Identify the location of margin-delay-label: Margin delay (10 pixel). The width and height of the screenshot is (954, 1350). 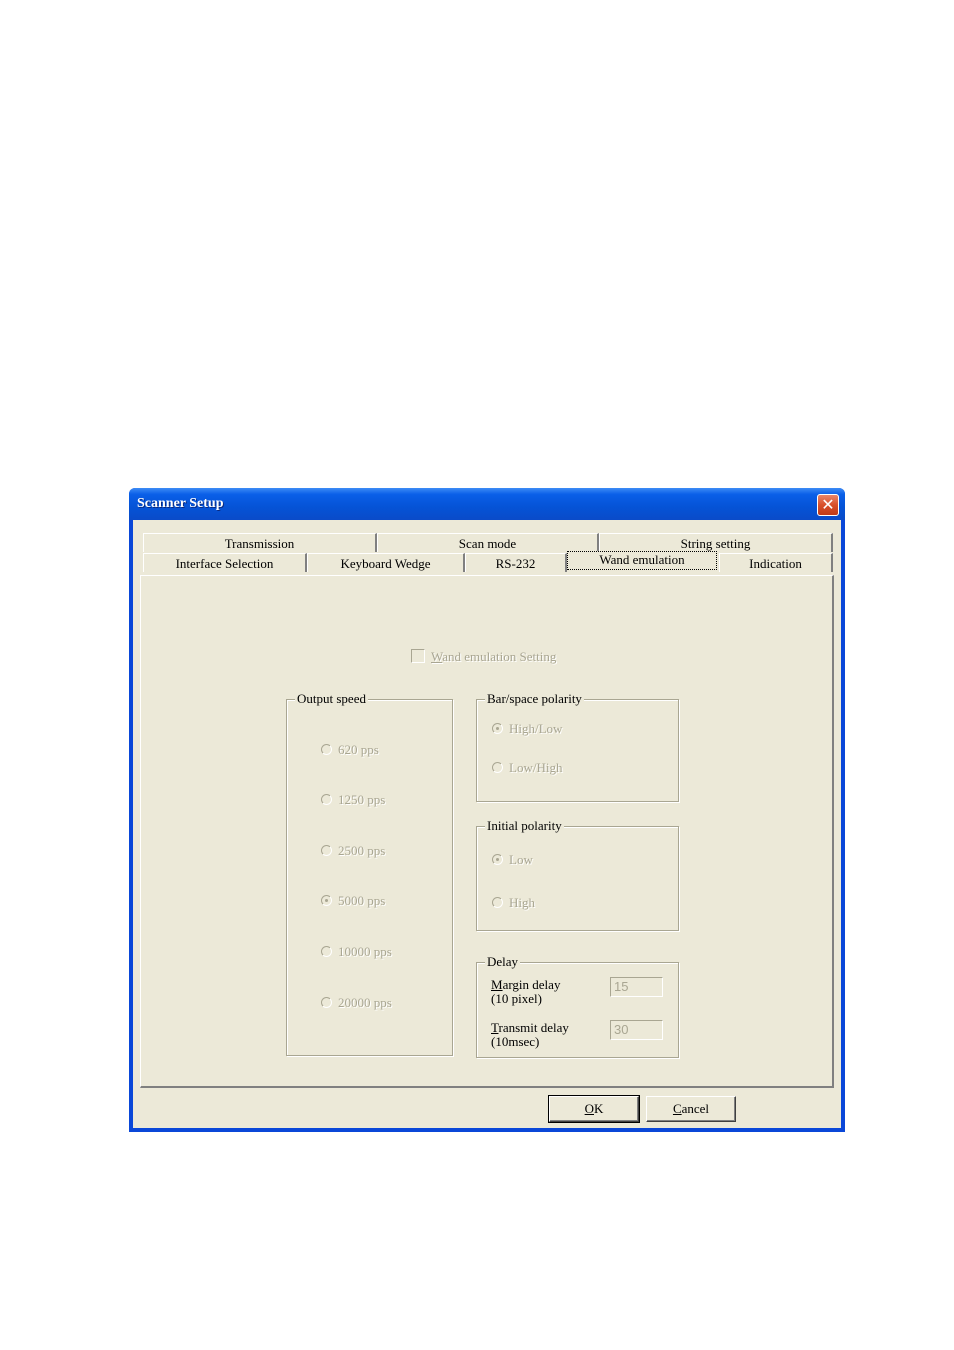
(525, 992).